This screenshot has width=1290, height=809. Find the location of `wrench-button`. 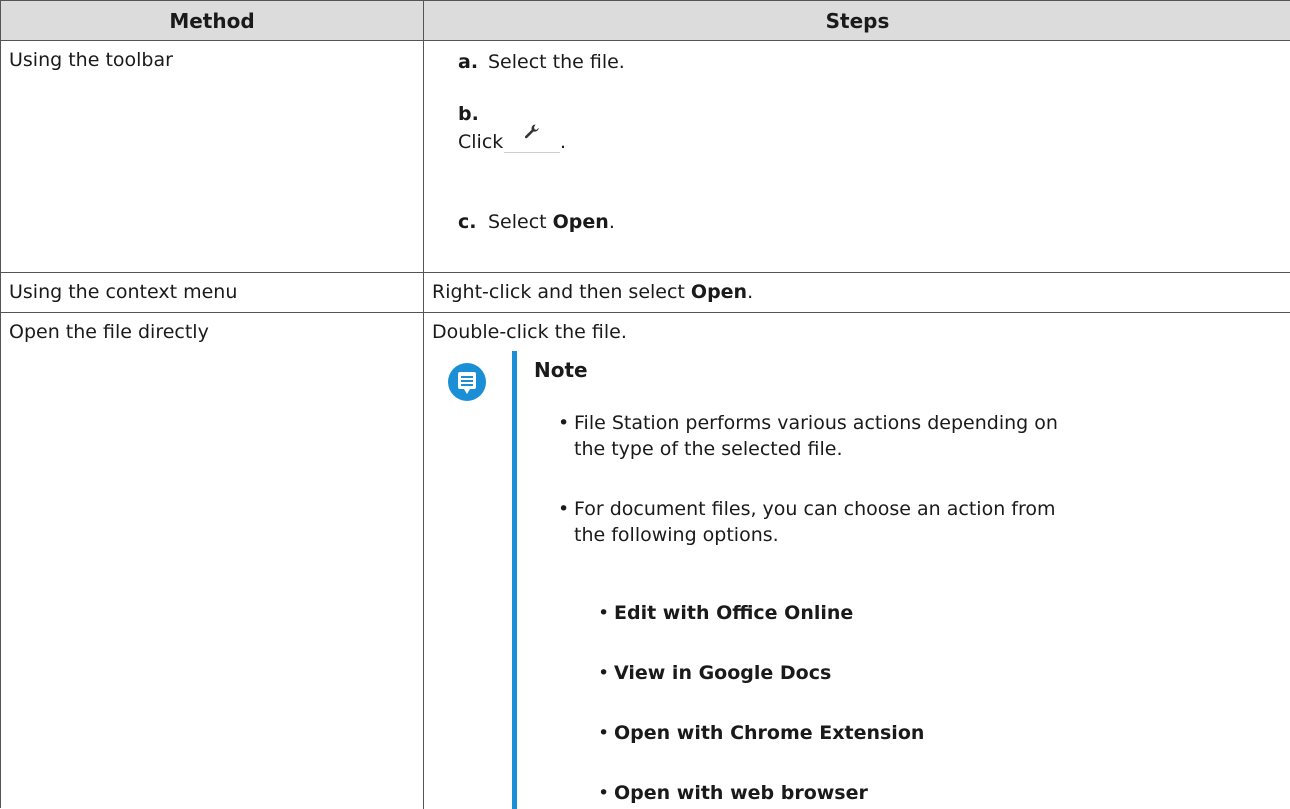

wrench-button is located at coordinates (532, 132).